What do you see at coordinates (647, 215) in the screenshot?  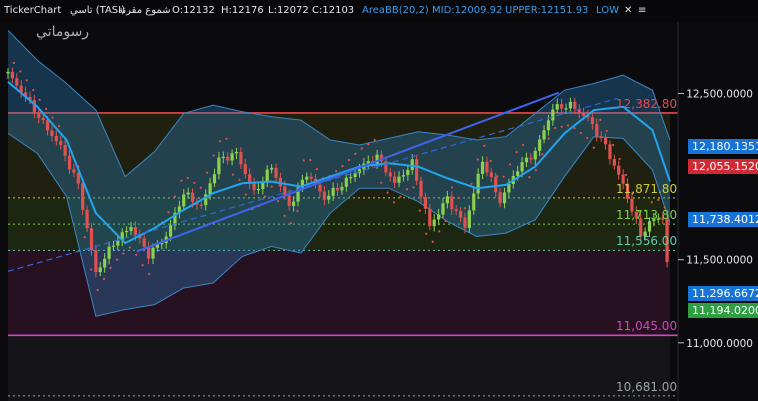 I see `level-label: 11,713.80` at bounding box center [647, 215].